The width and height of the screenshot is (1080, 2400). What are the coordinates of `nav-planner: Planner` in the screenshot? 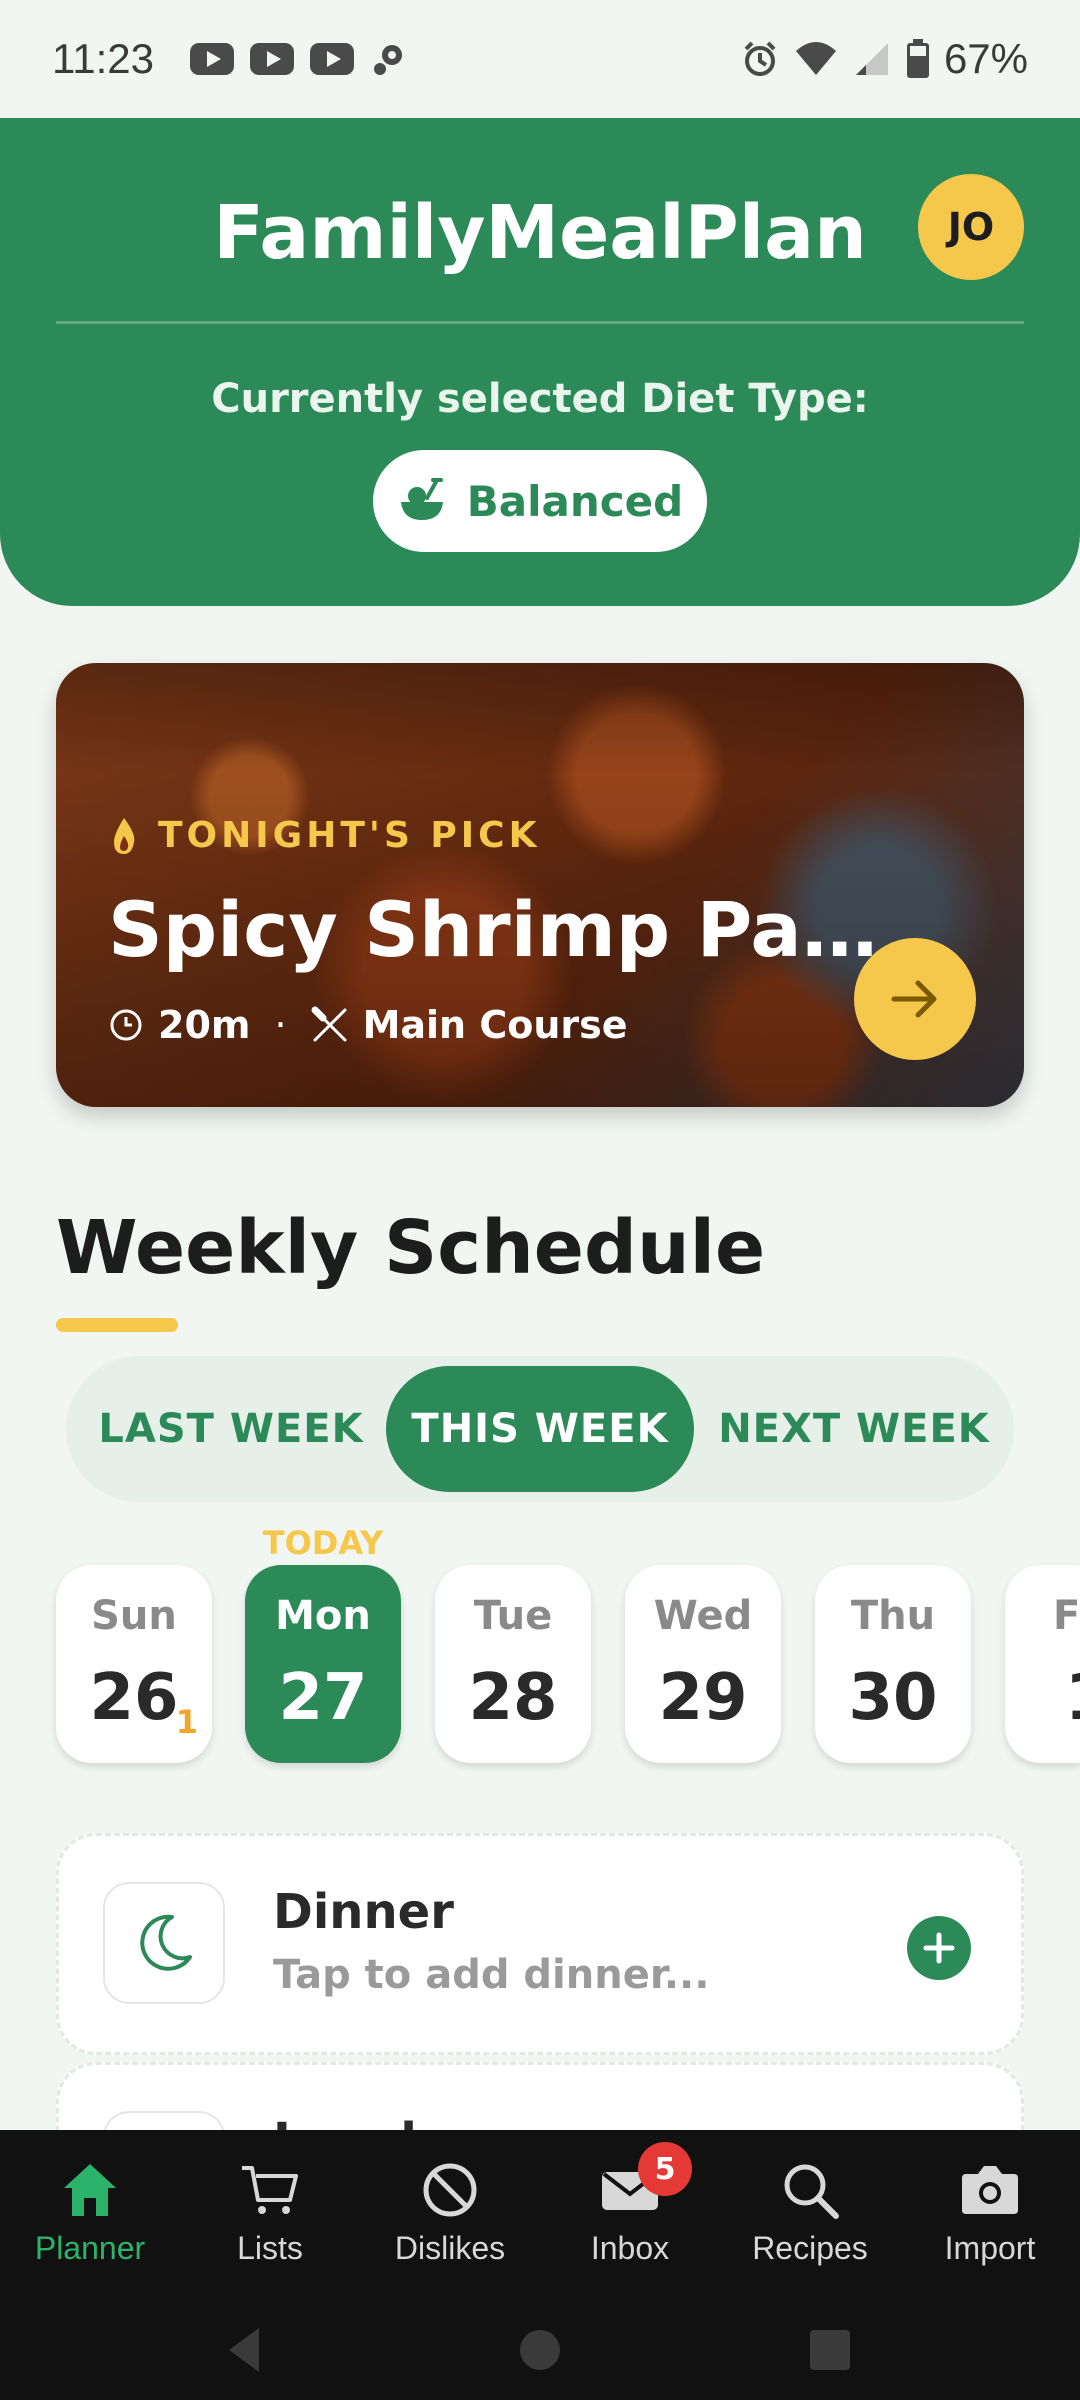 It's located at (90, 2220).